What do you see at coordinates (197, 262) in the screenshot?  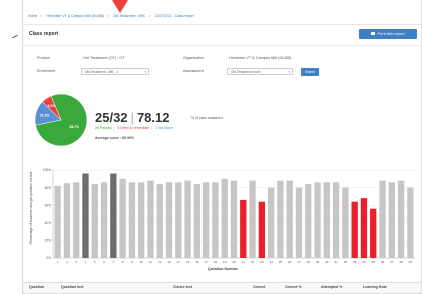 I see `x-tick-label: 16` at bounding box center [197, 262].